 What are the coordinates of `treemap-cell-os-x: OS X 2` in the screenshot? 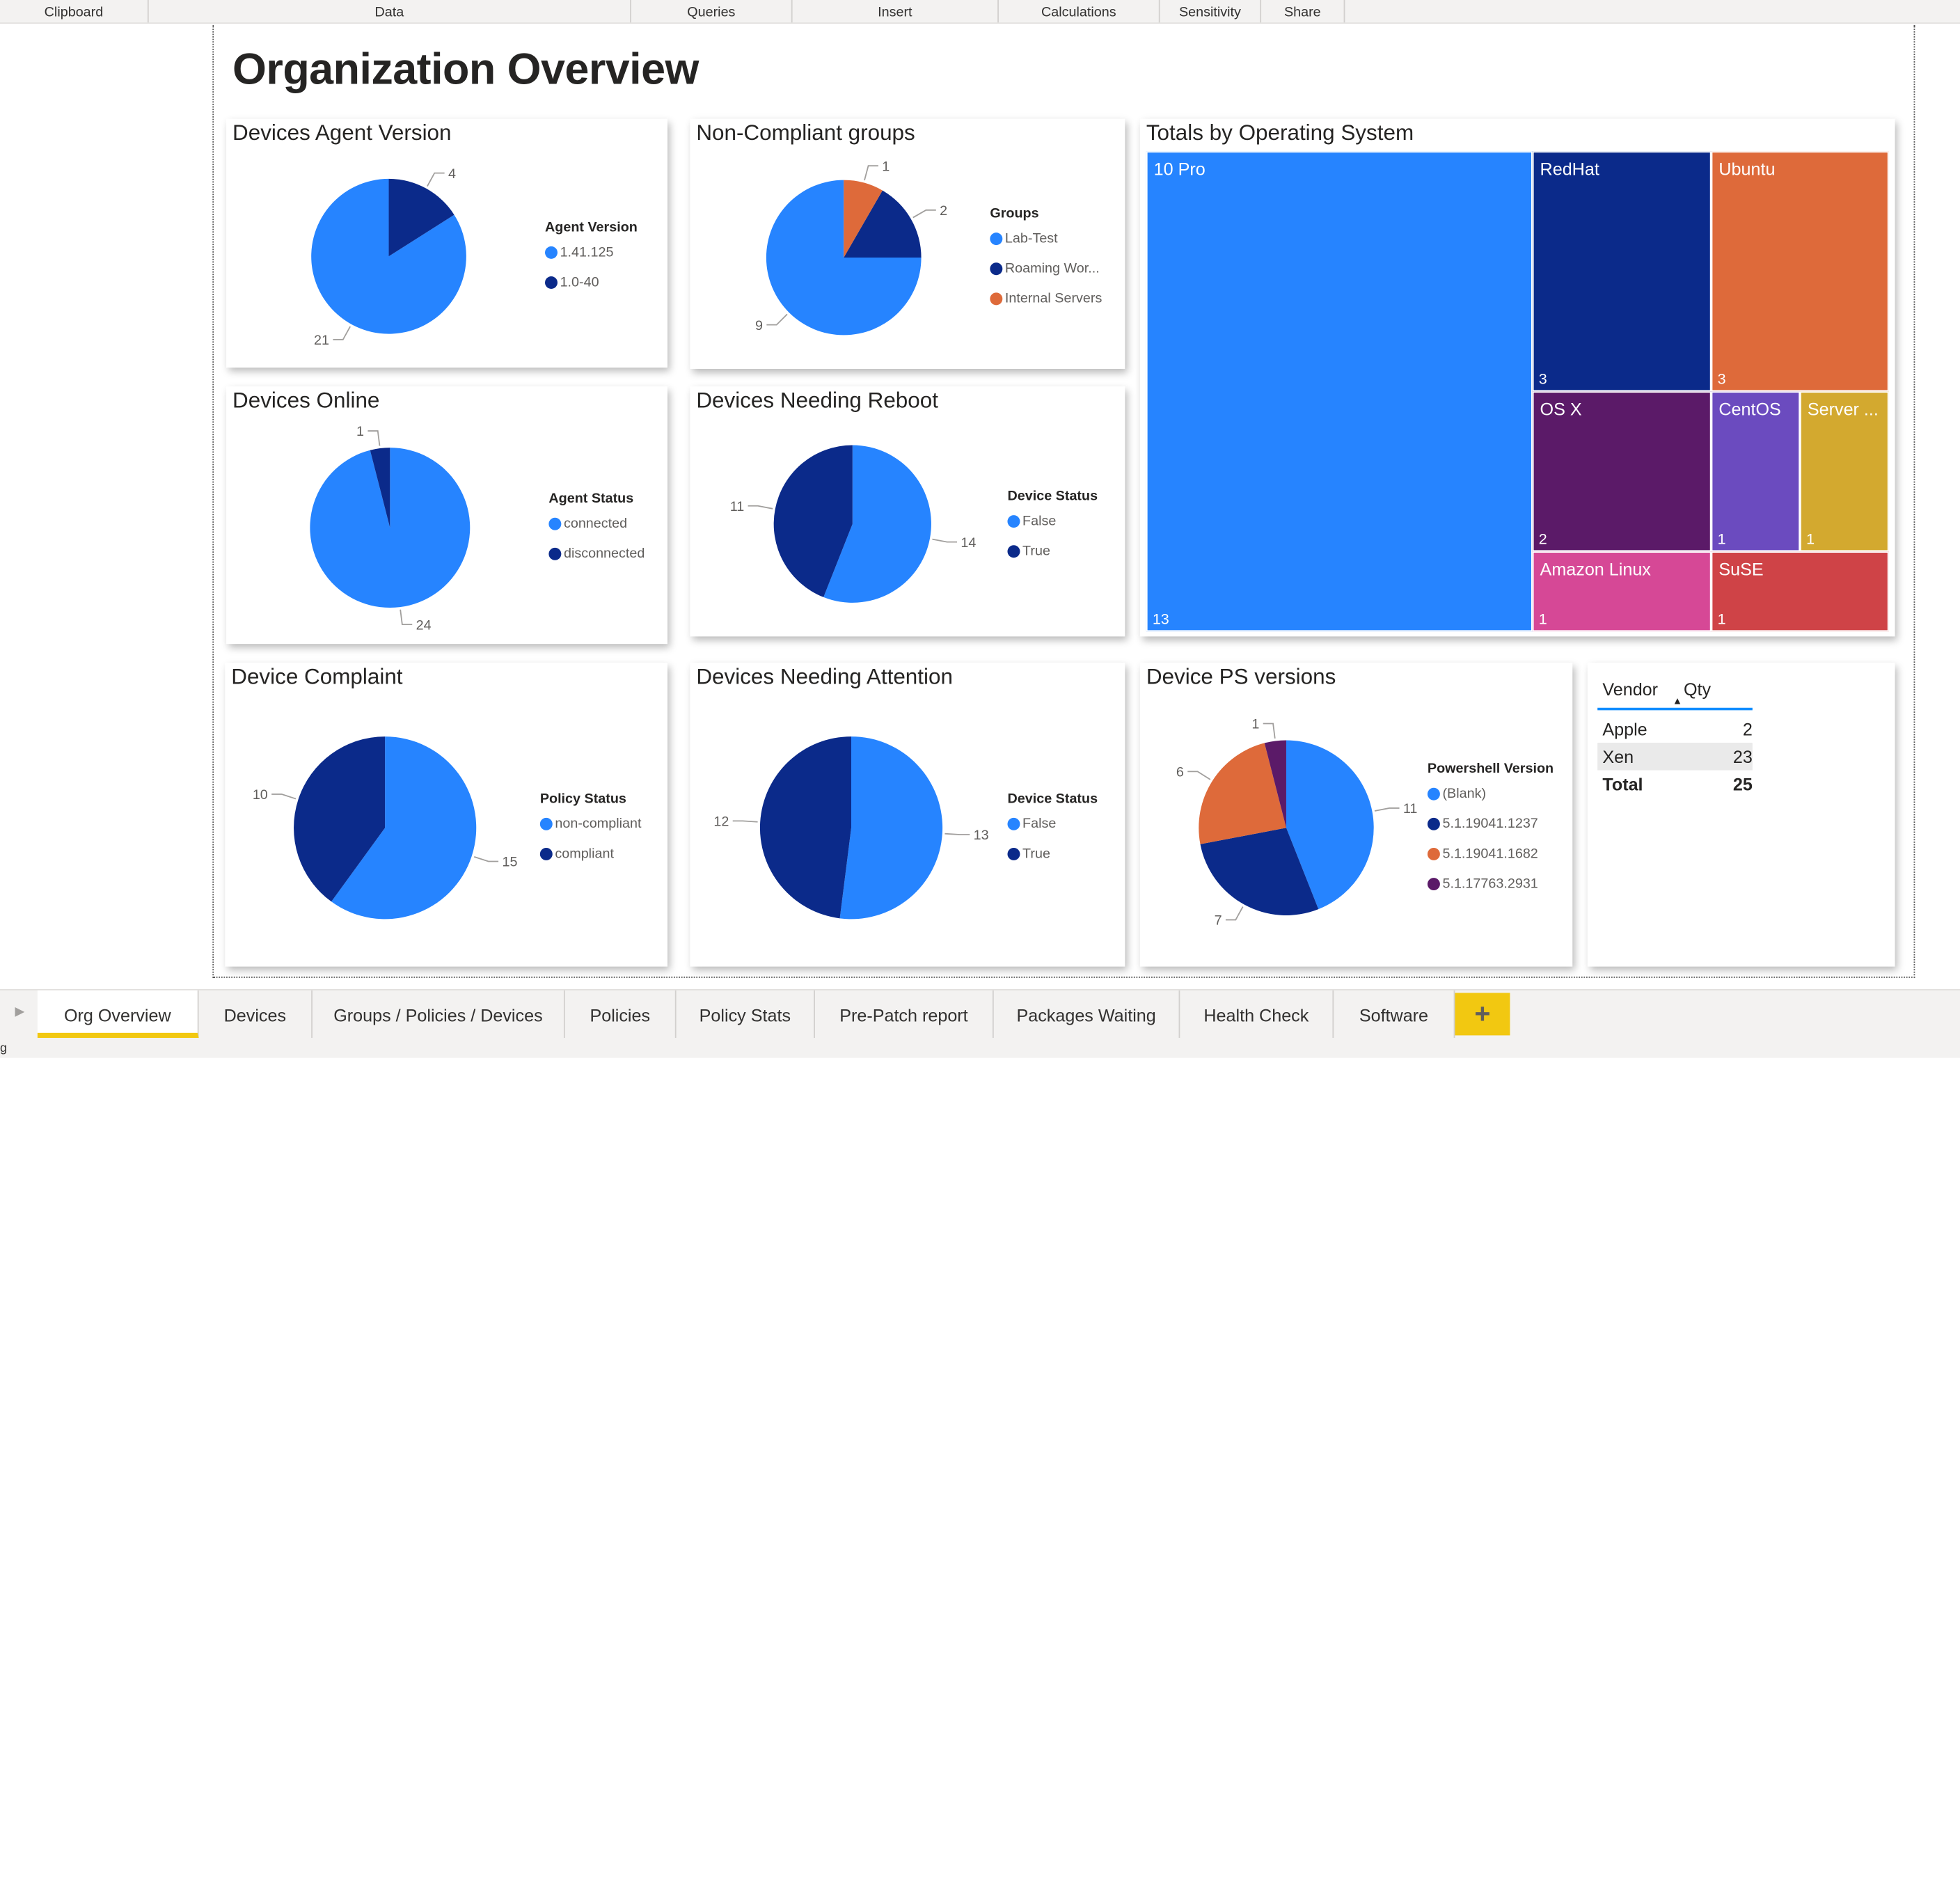 It's located at (1622, 471).